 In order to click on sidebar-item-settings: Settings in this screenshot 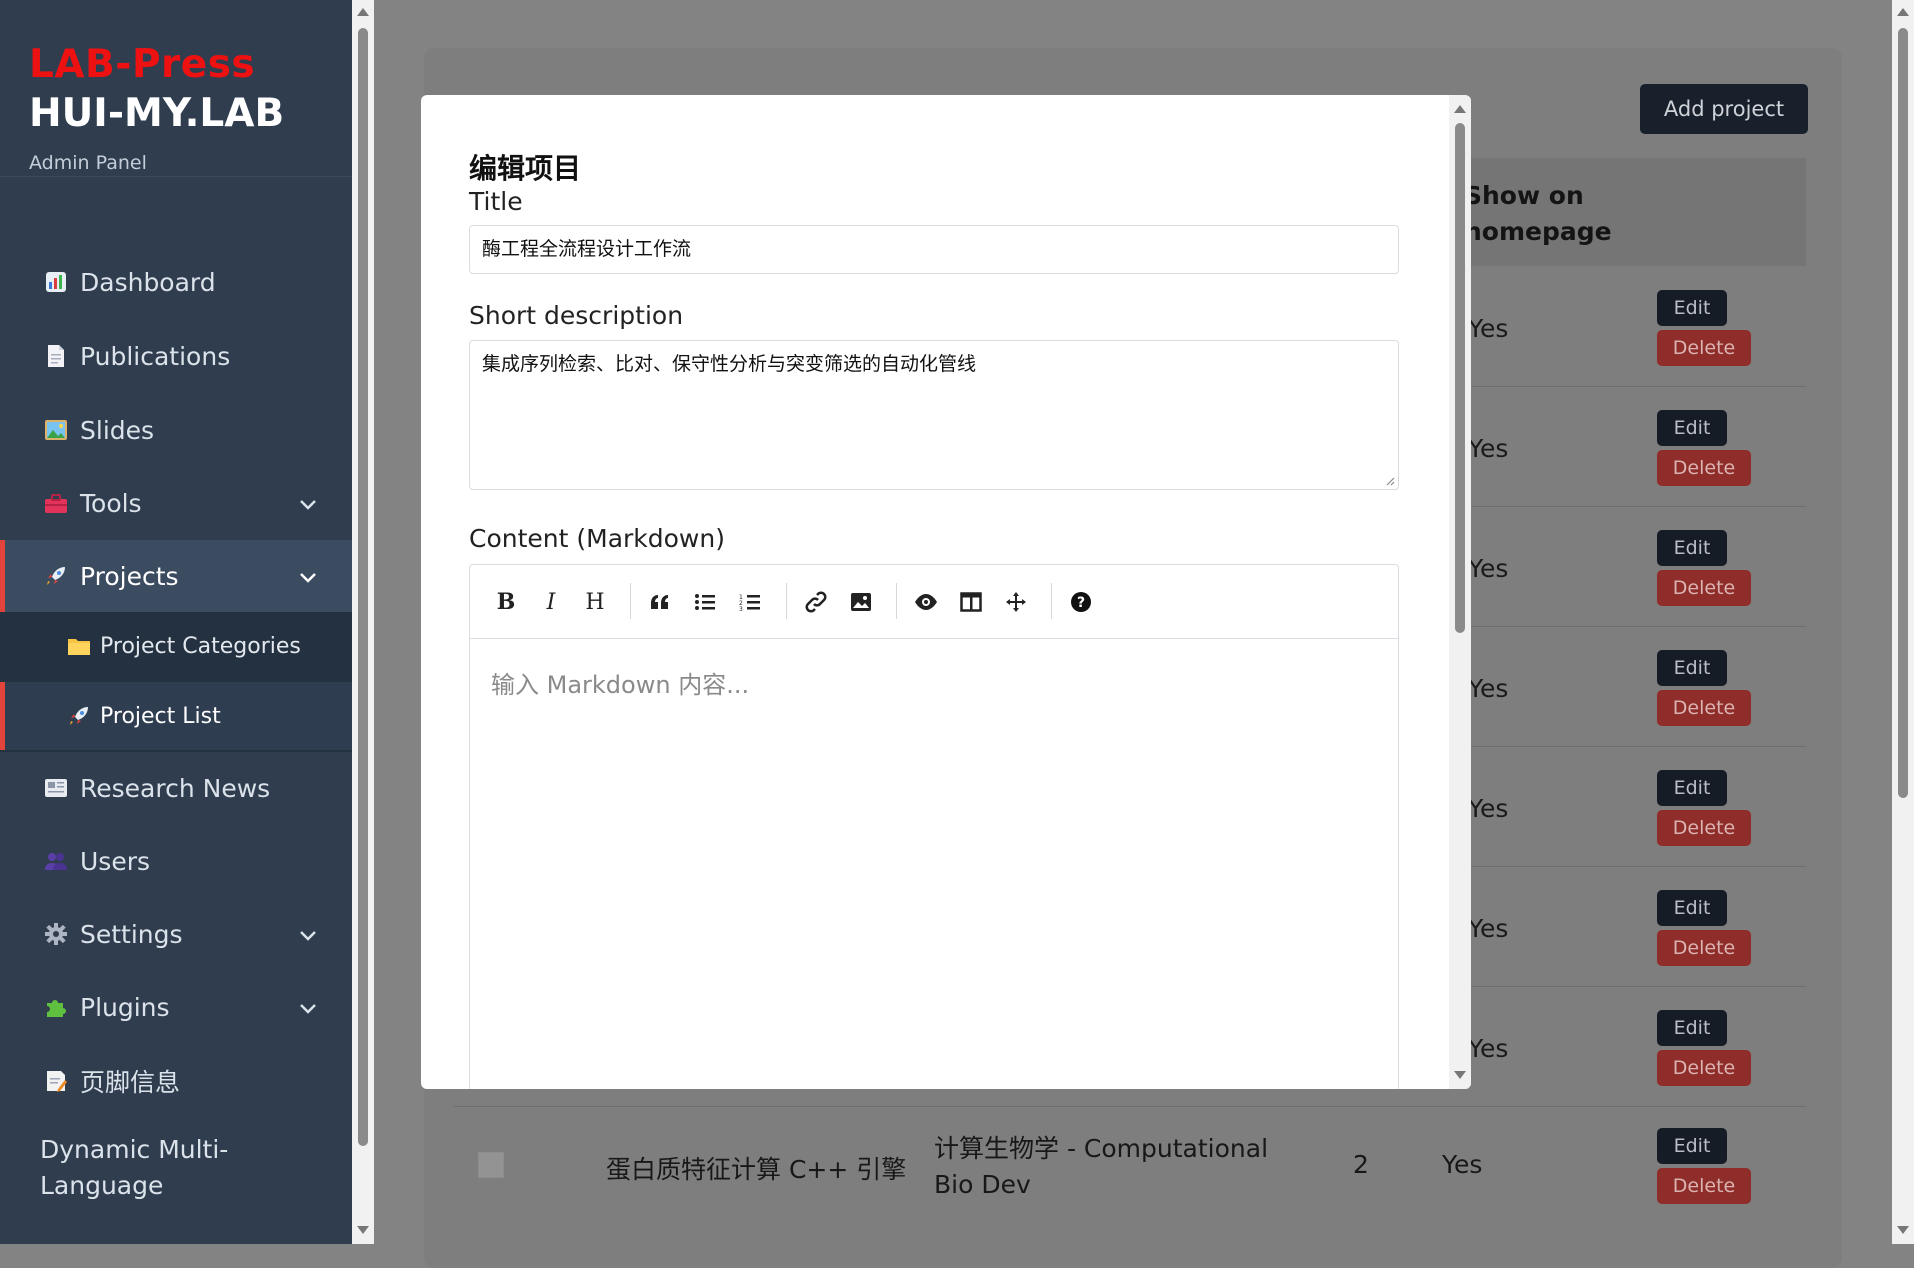, I will do `click(176, 934)`.